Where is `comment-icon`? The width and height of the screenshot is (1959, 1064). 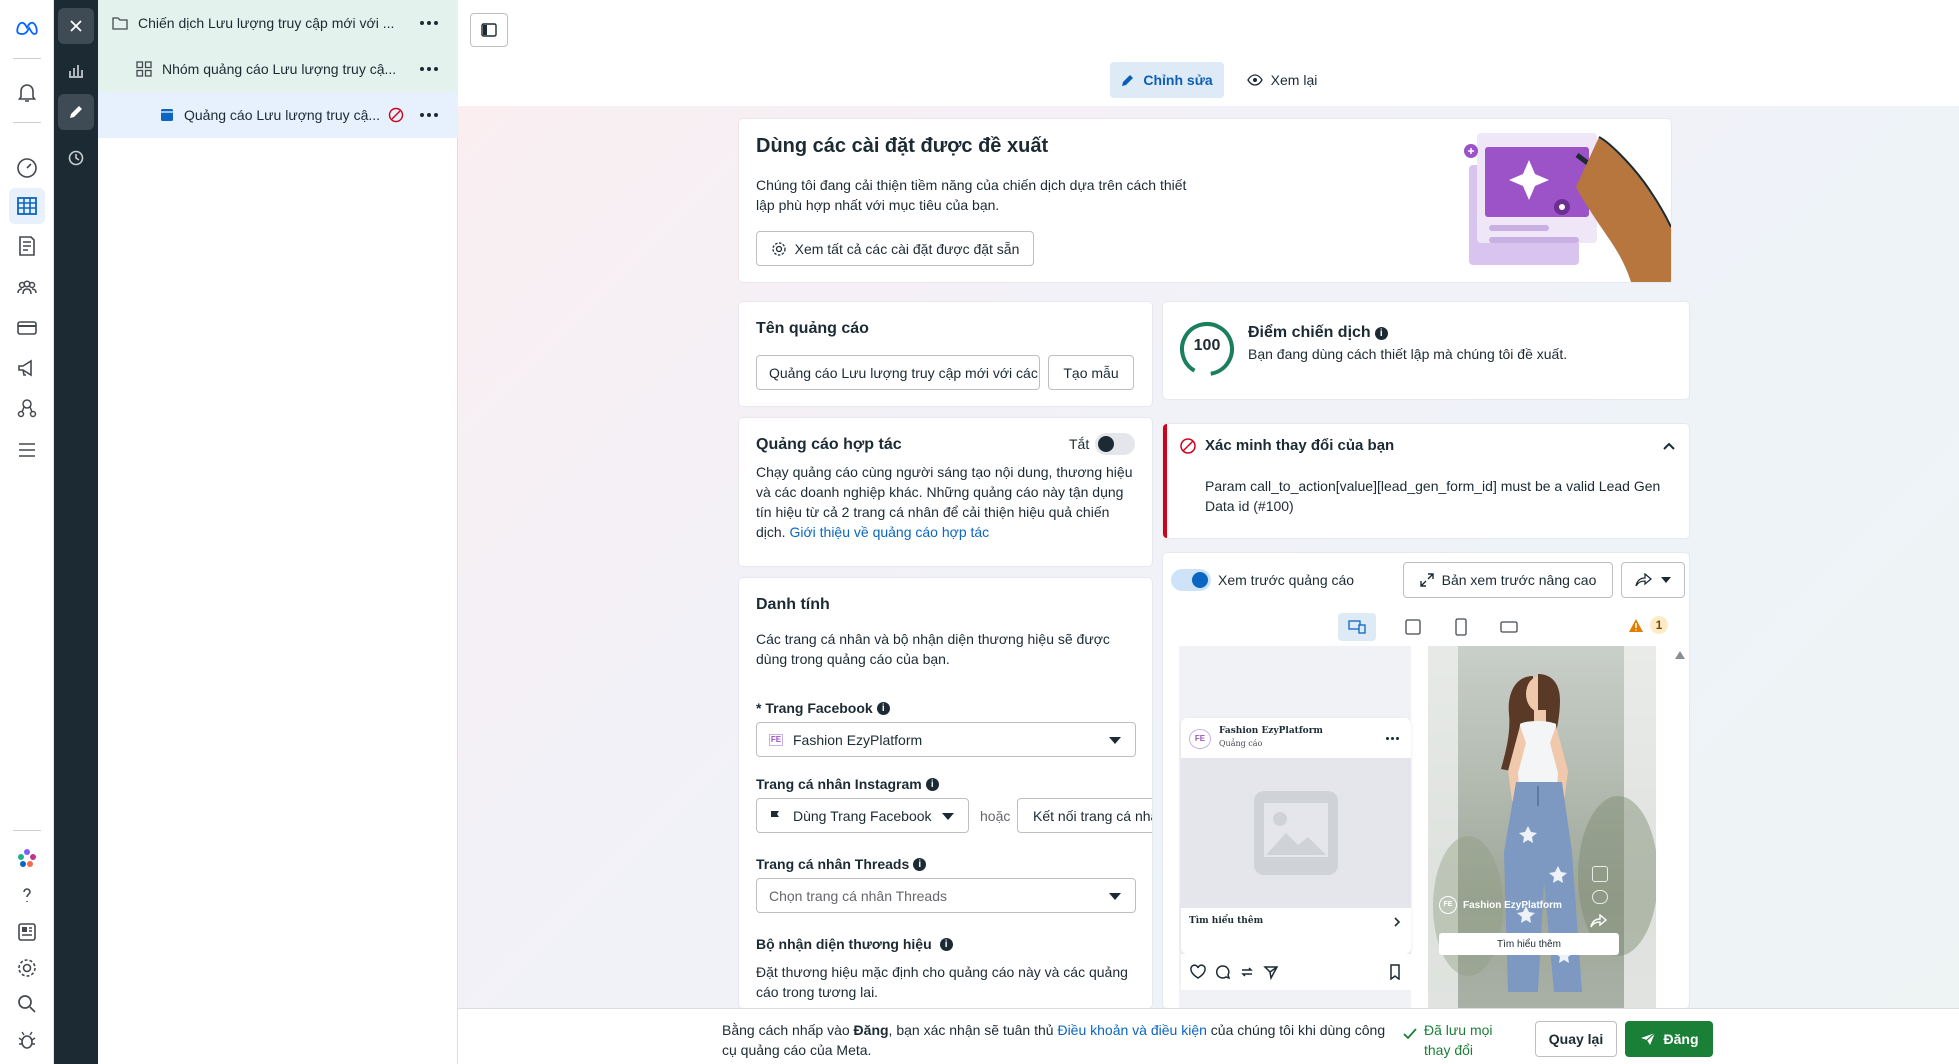 comment-icon is located at coordinates (1223, 972).